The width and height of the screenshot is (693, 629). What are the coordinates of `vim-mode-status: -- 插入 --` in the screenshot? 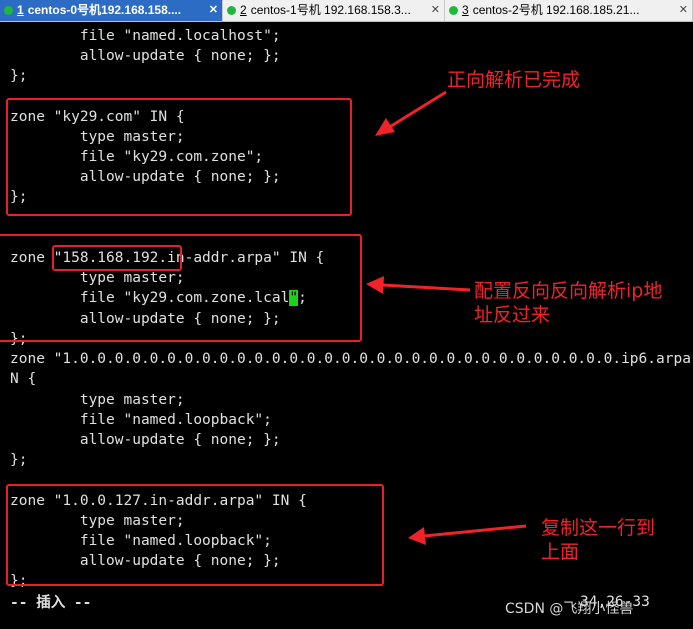 It's located at (51, 603).